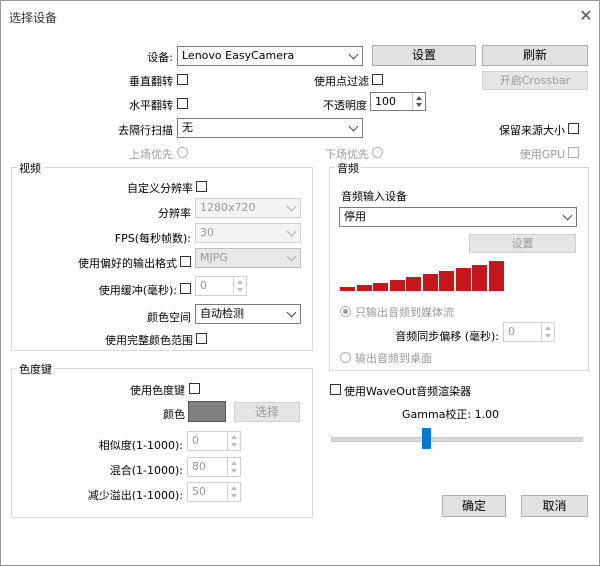 Image resolution: width=600 pixels, height=566 pixels. I want to click on ok-button: 确定, so click(474, 506).